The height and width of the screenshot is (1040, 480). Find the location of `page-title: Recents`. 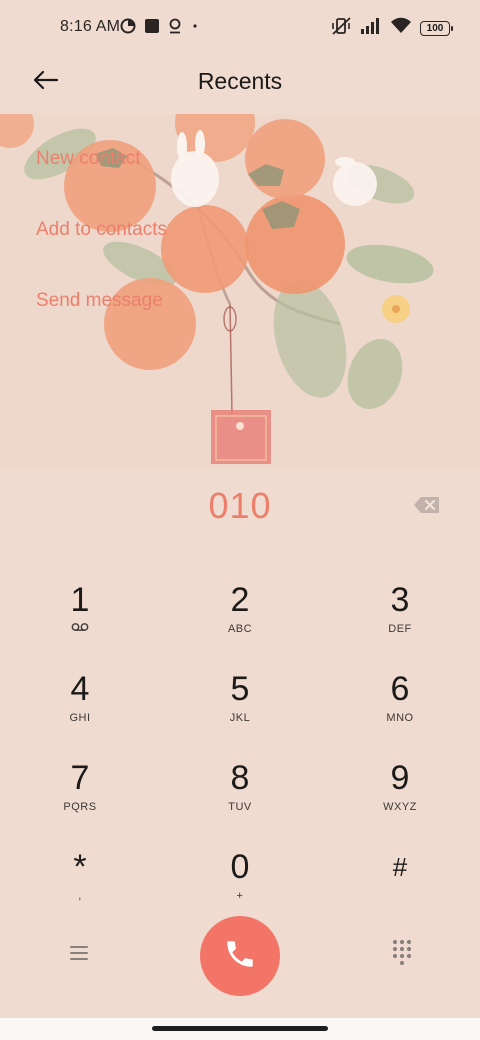

page-title: Recents is located at coordinates (240, 81).